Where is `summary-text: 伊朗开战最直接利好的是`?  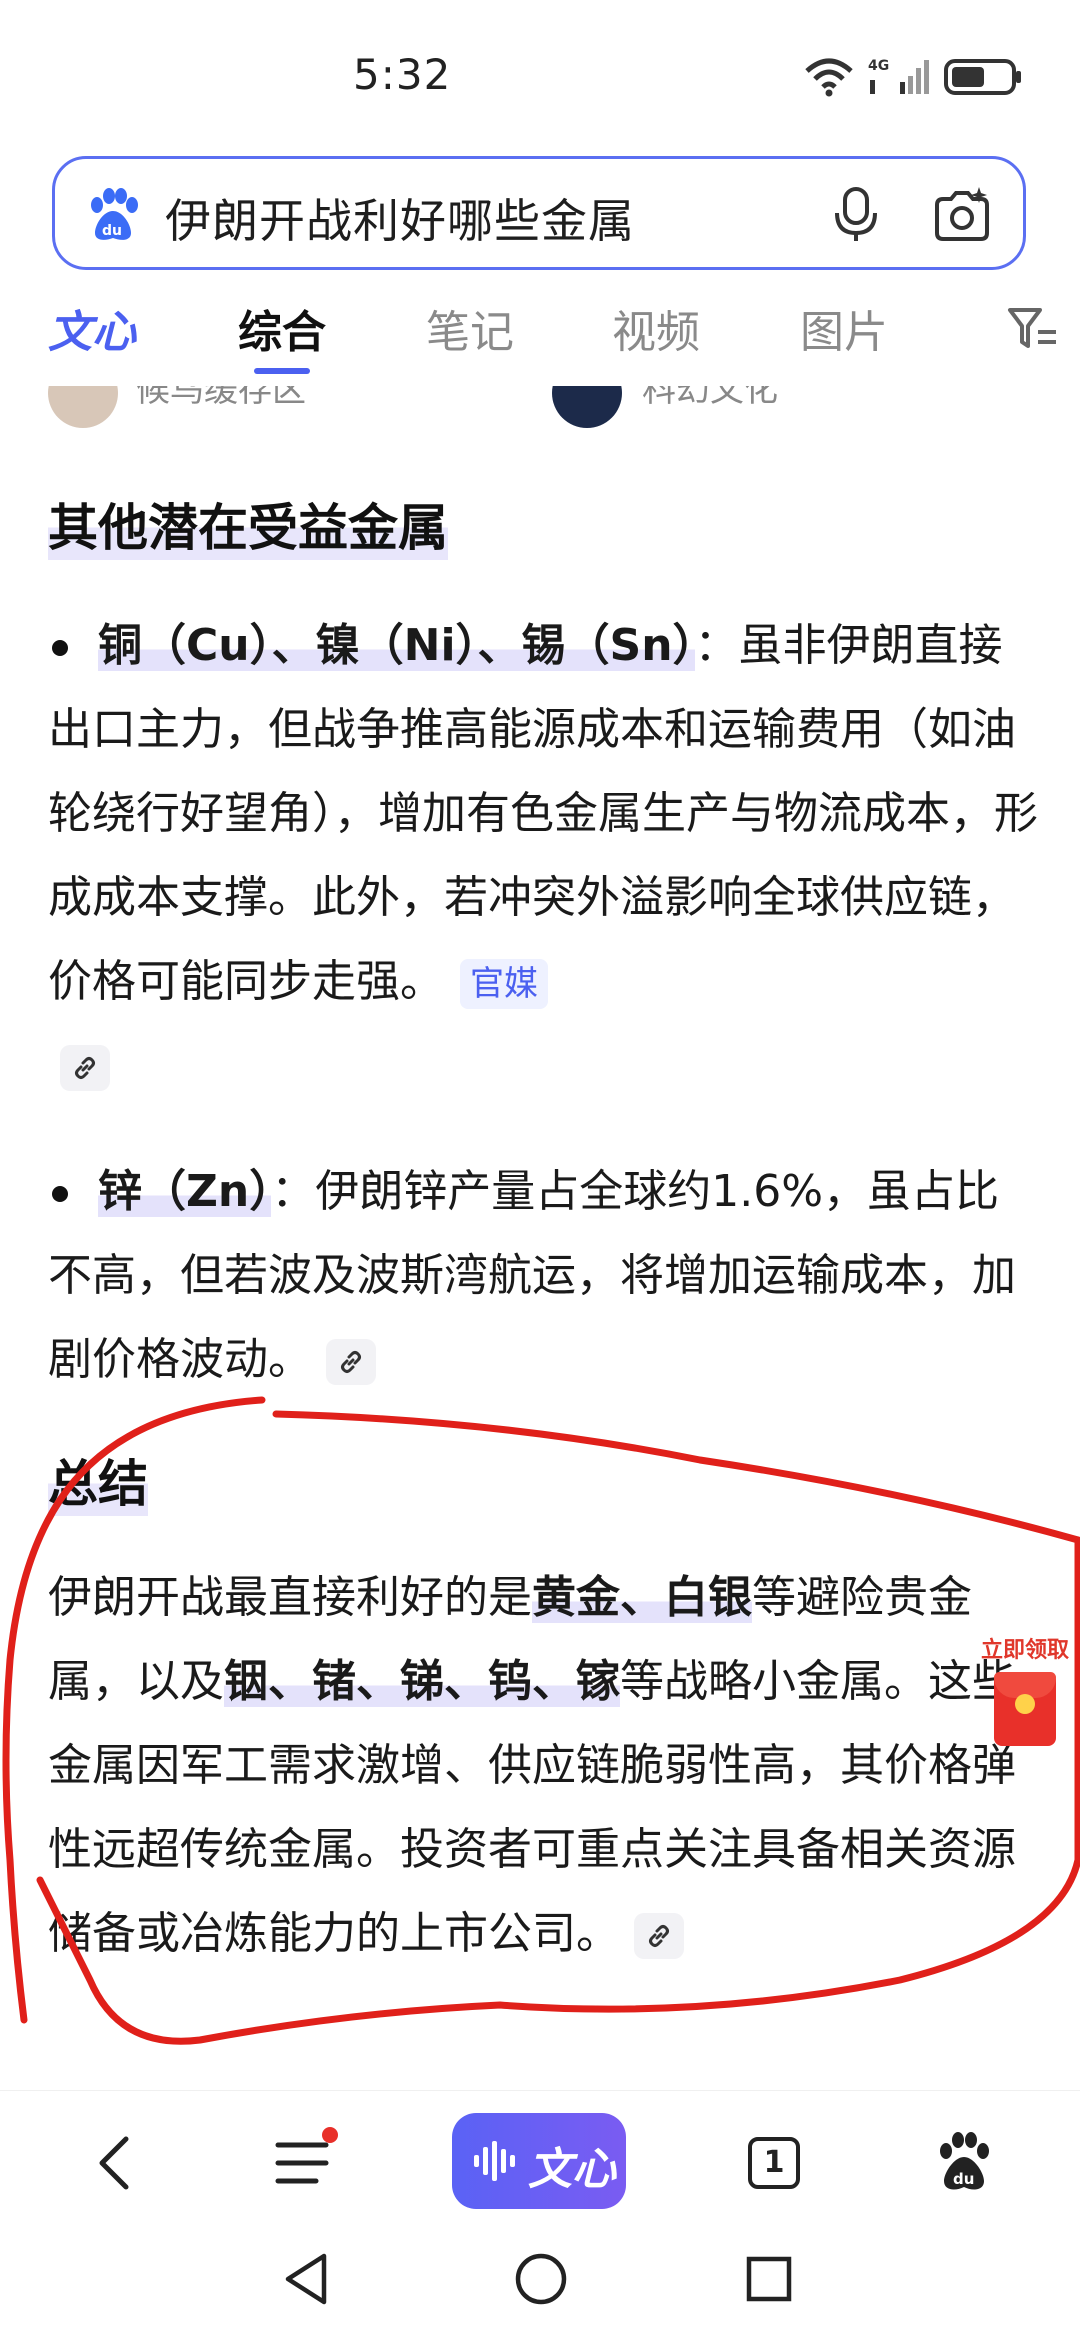 summary-text: 伊朗开战最直接利好的是 is located at coordinates (290, 1597).